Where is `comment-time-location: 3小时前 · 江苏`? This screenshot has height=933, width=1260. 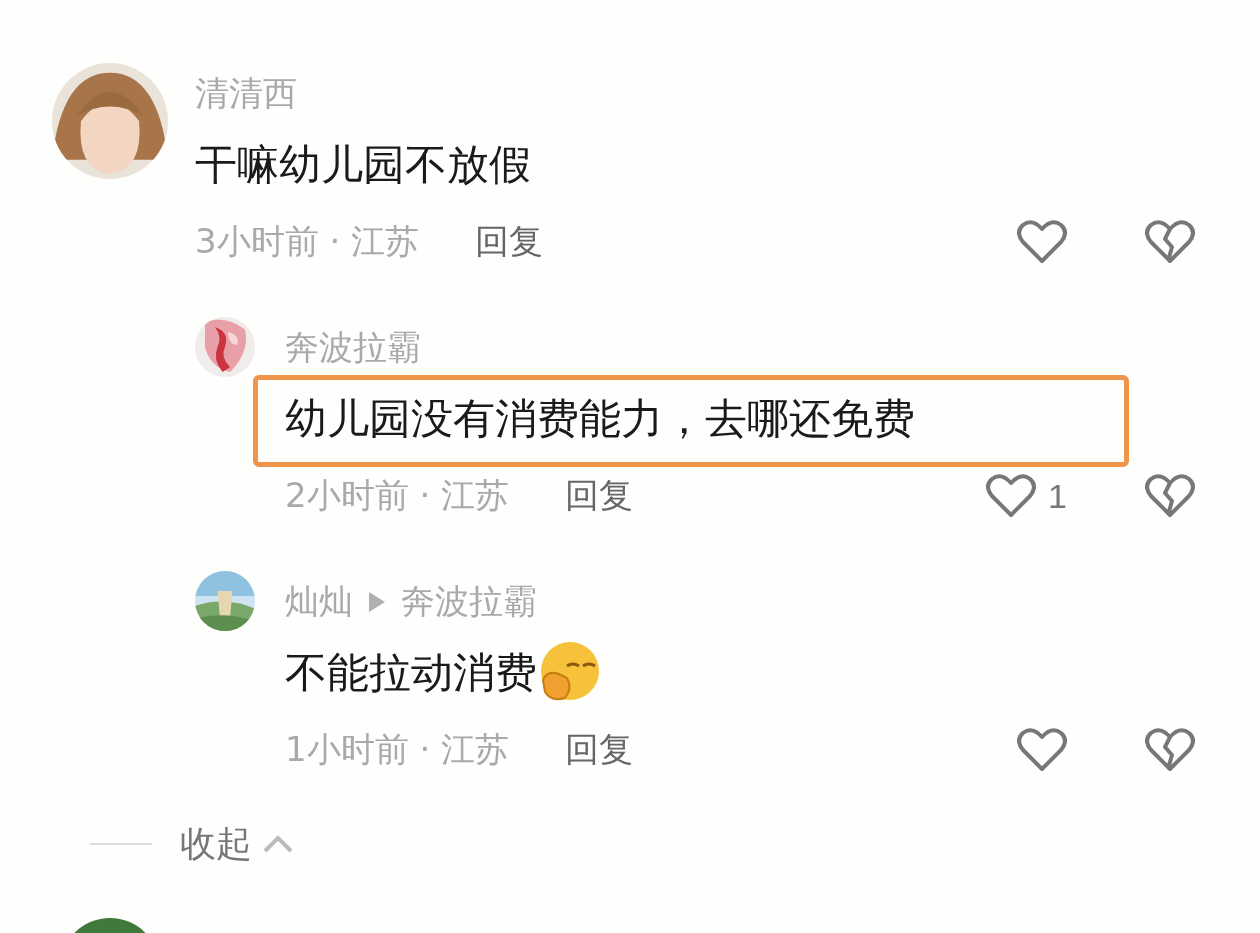 comment-time-location: 3小时前 · 江苏 is located at coordinates (307, 241).